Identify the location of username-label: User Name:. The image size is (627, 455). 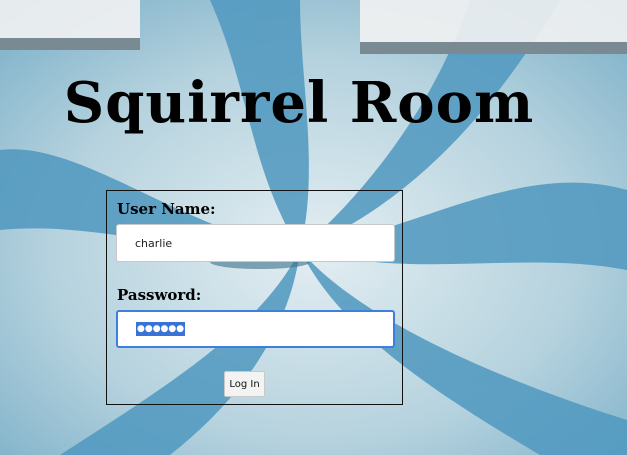
(166, 209).